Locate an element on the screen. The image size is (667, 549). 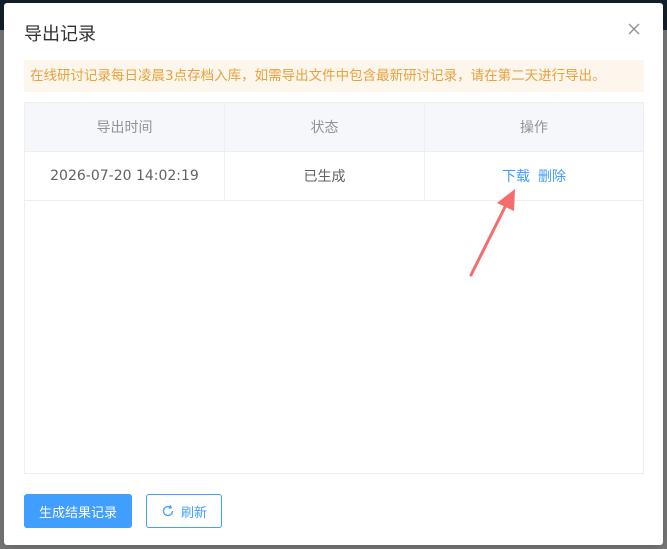
close-button is located at coordinates (634, 29).